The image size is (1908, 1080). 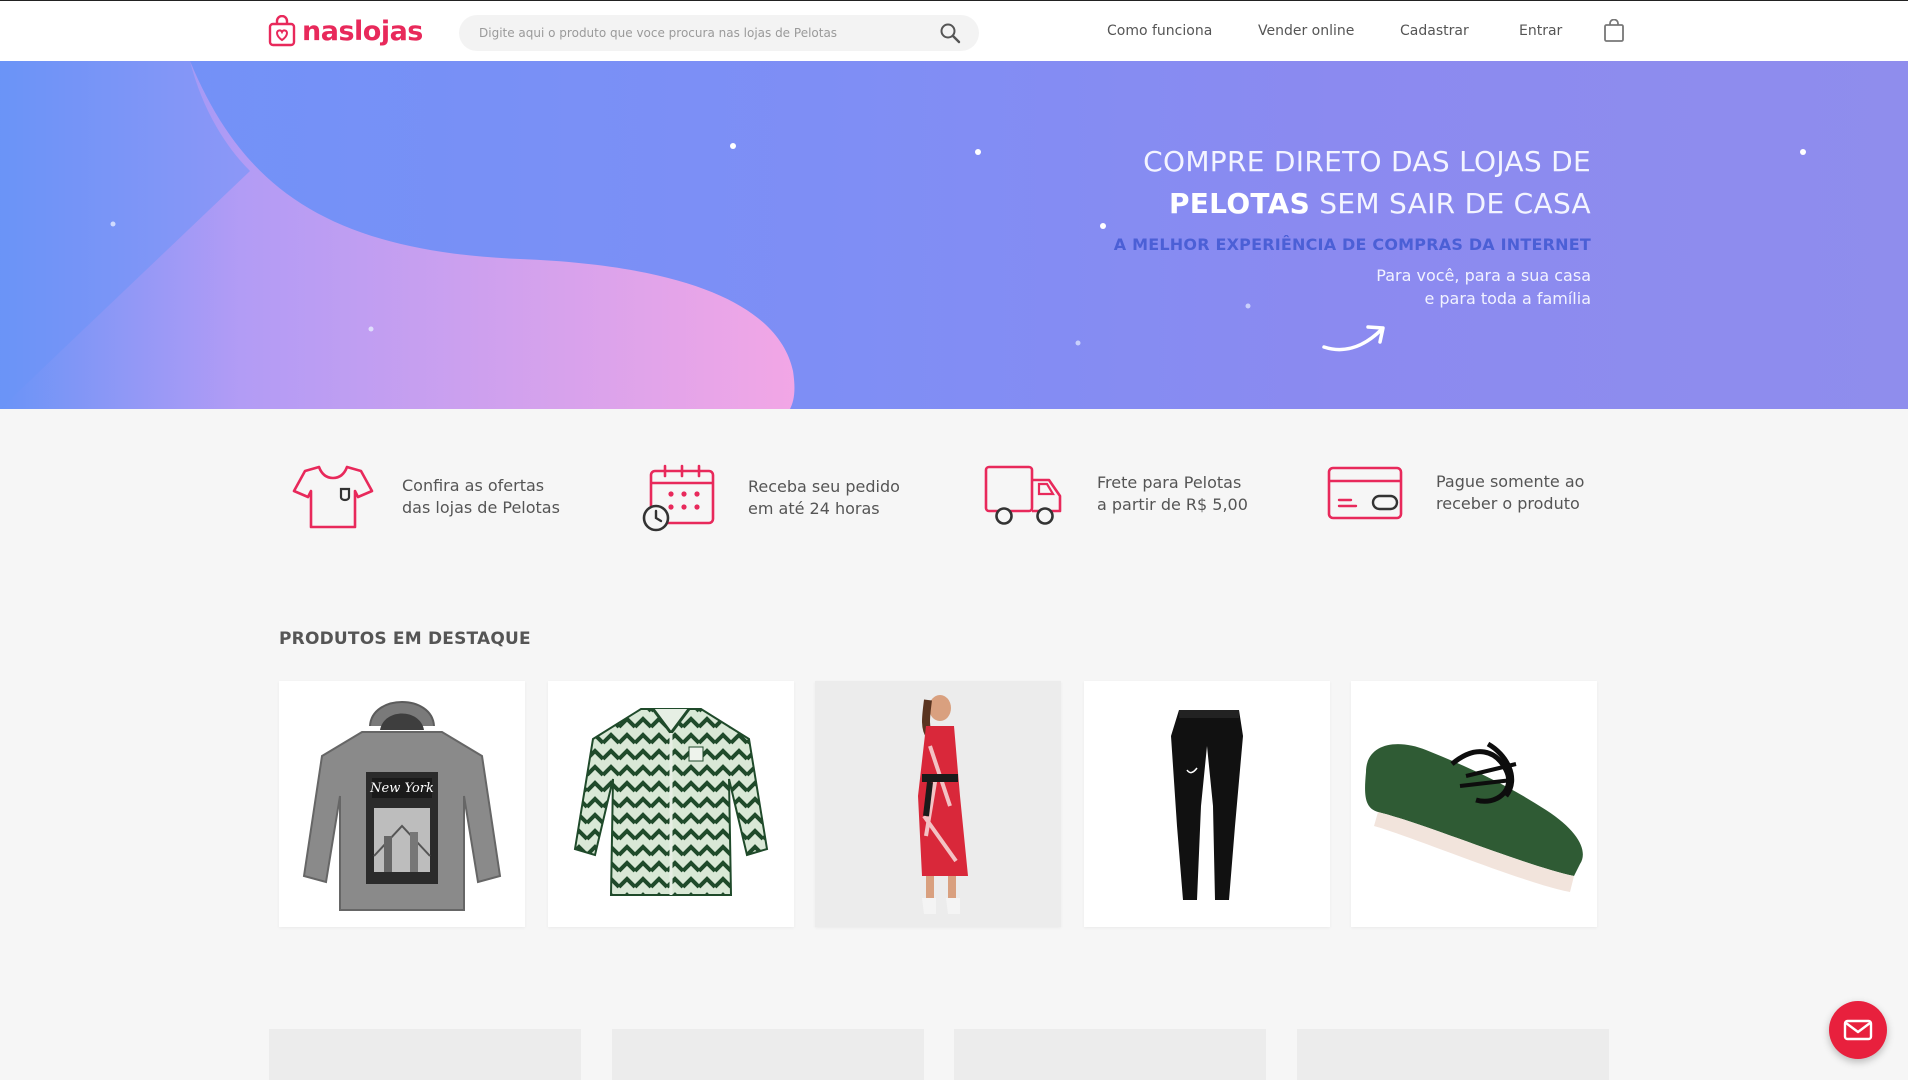 What do you see at coordinates (1169, 482) in the screenshot?
I see `feature-frete-line1: Frete para Pelotas` at bounding box center [1169, 482].